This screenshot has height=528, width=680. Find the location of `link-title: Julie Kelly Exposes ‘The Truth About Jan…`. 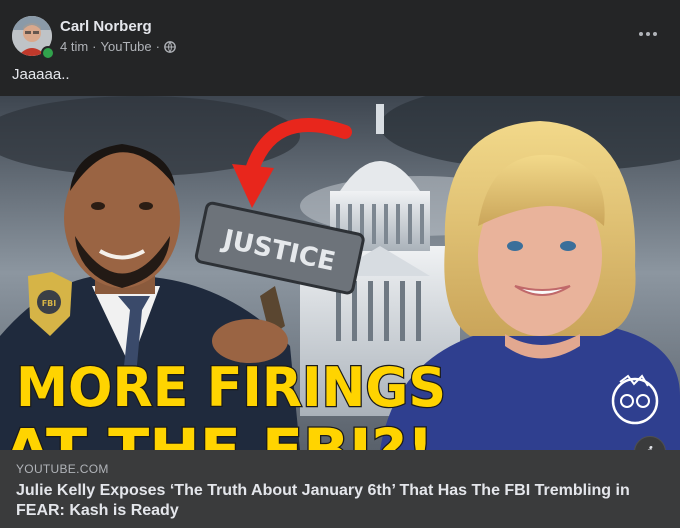

link-title: Julie Kelly Exposes ‘The Truth About Jan… is located at coordinates (336, 501).